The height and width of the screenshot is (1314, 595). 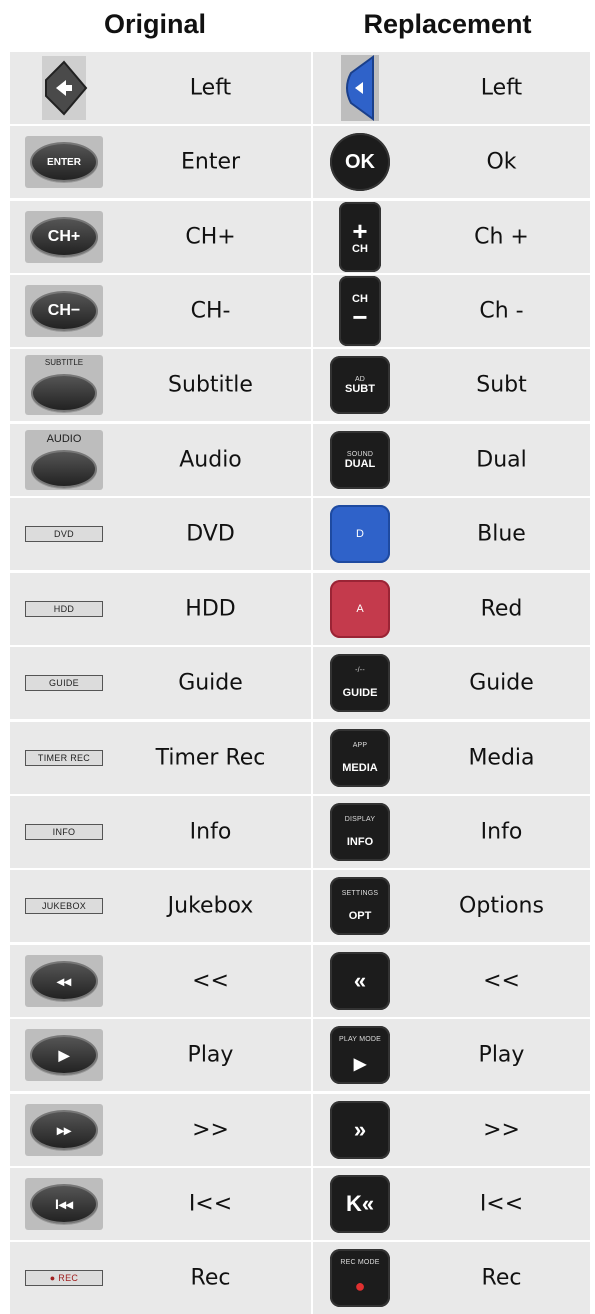 What do you see at coordinates (161, 534) in the screenshot?
I see `original-cell: DVD DVD` at bounding box center [161, 534].